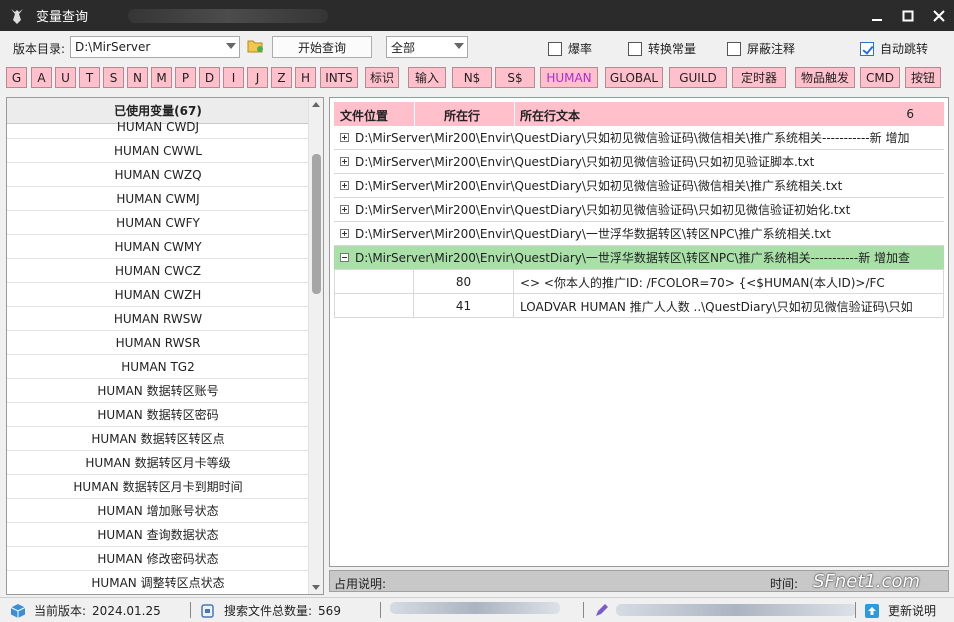 This screenshot has width=954, height=622. Describe the element at coordinates (185, 77) in the screenshot. I see `var-btn-p: P` at that location.